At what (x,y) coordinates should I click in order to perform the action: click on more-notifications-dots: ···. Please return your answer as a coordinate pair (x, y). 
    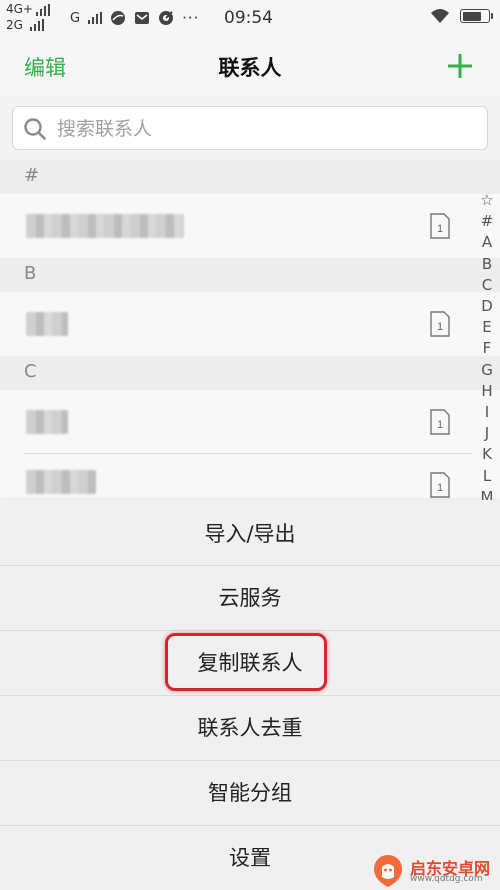
    Looking at the image, I should click on (191, 18).